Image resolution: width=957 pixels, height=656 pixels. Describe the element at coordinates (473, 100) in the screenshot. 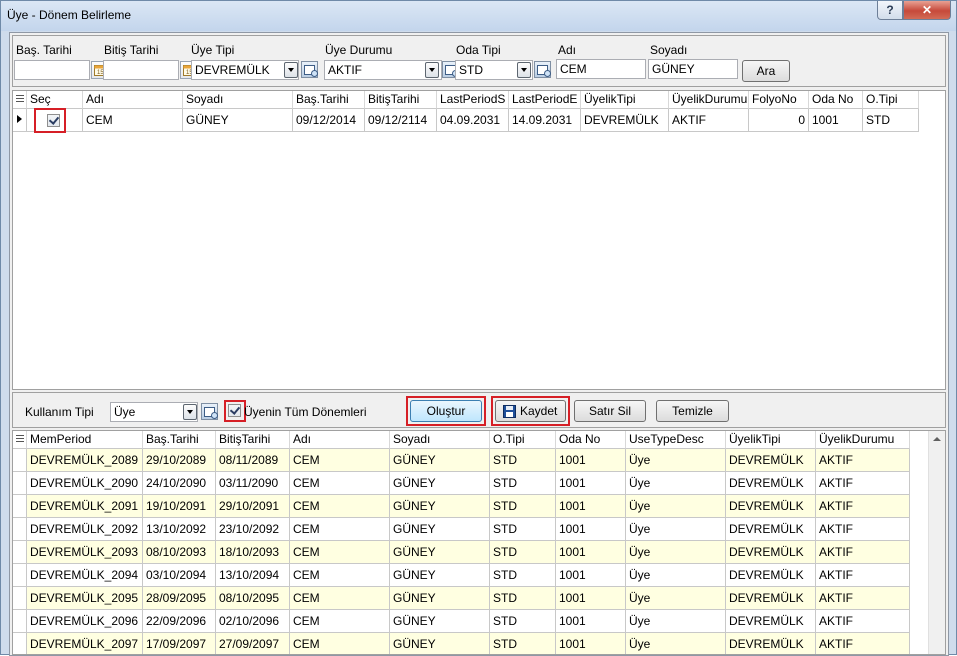

I see `column-header: LastPeriodS` at that location.